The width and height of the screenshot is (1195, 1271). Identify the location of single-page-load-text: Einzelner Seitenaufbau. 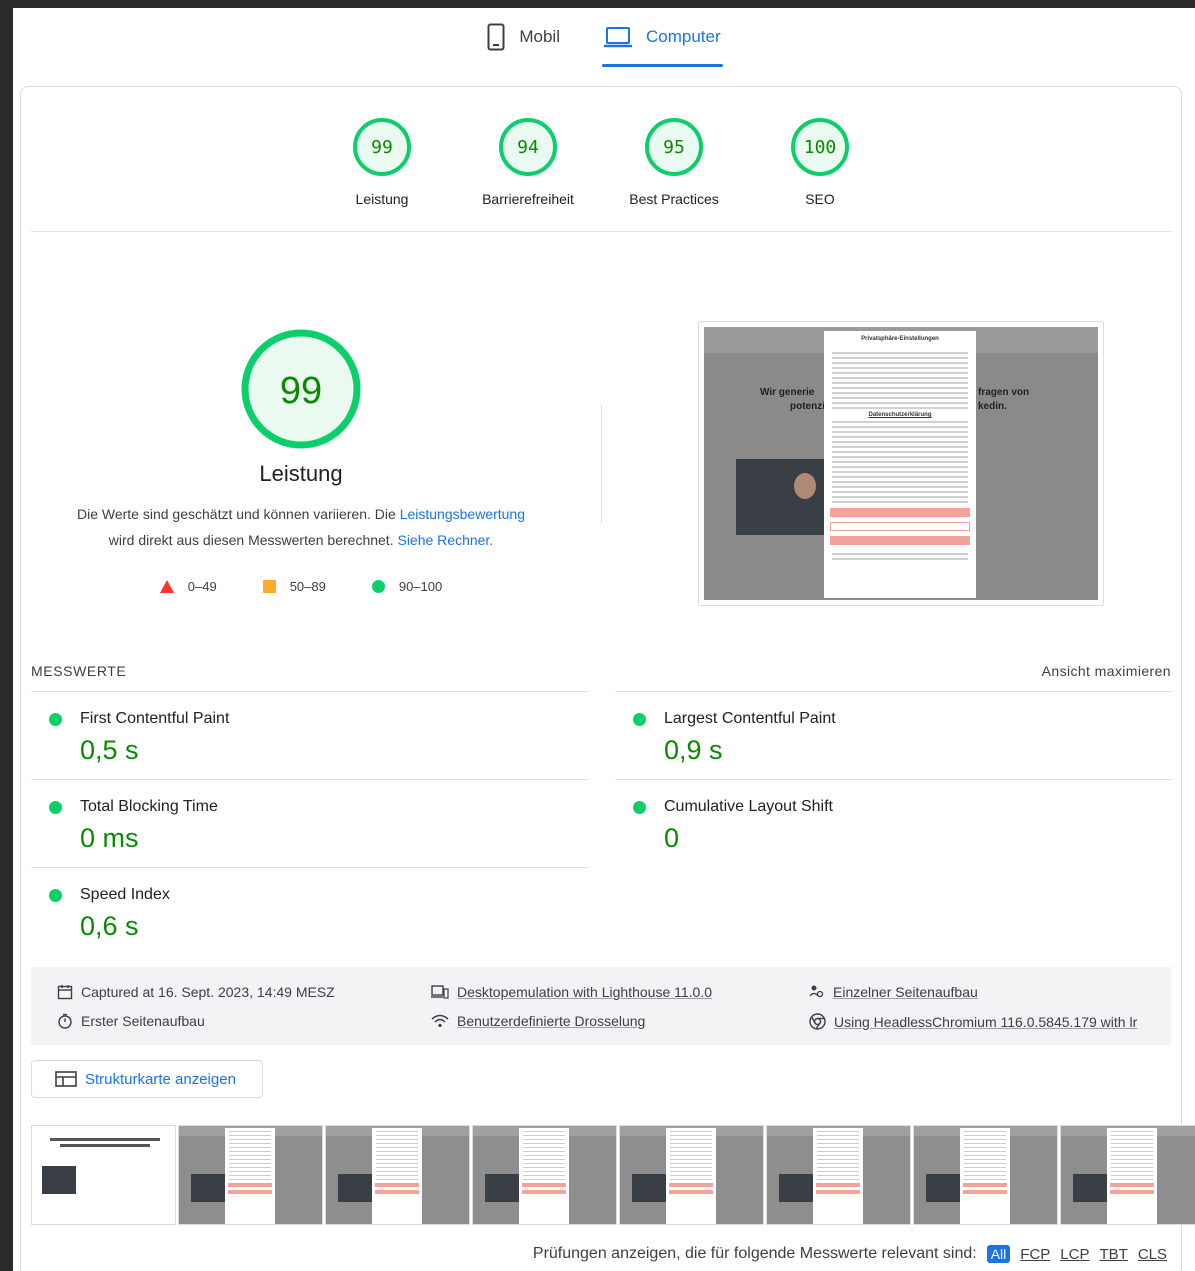
(905, 992).